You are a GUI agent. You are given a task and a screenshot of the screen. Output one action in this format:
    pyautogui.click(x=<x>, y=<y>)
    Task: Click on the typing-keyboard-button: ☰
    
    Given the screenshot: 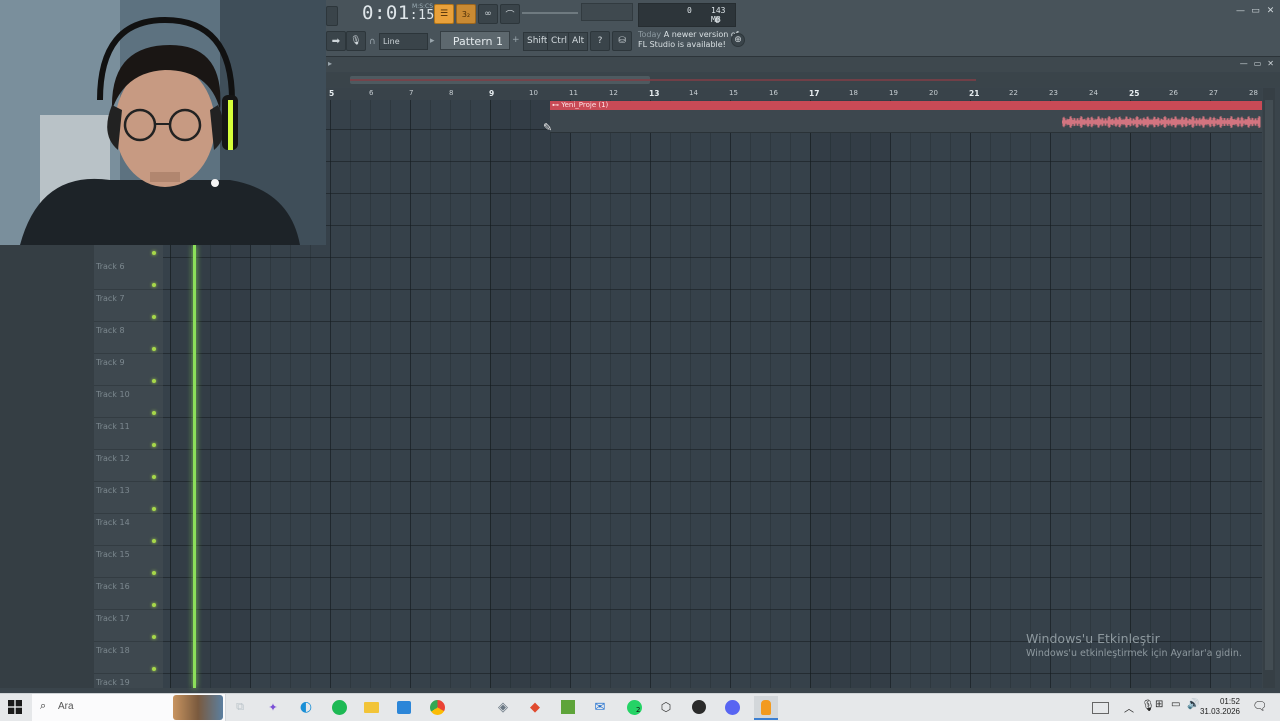 What is the action you would take?
    pyautogui.click(x=444, y=14)
    